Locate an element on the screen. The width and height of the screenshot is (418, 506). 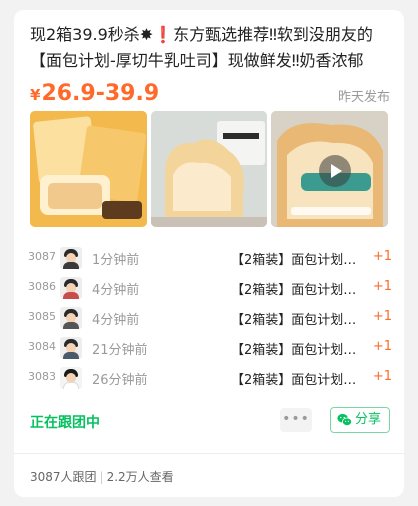
followers-count: 3087人跟团 is located at coordinates (63, 477).